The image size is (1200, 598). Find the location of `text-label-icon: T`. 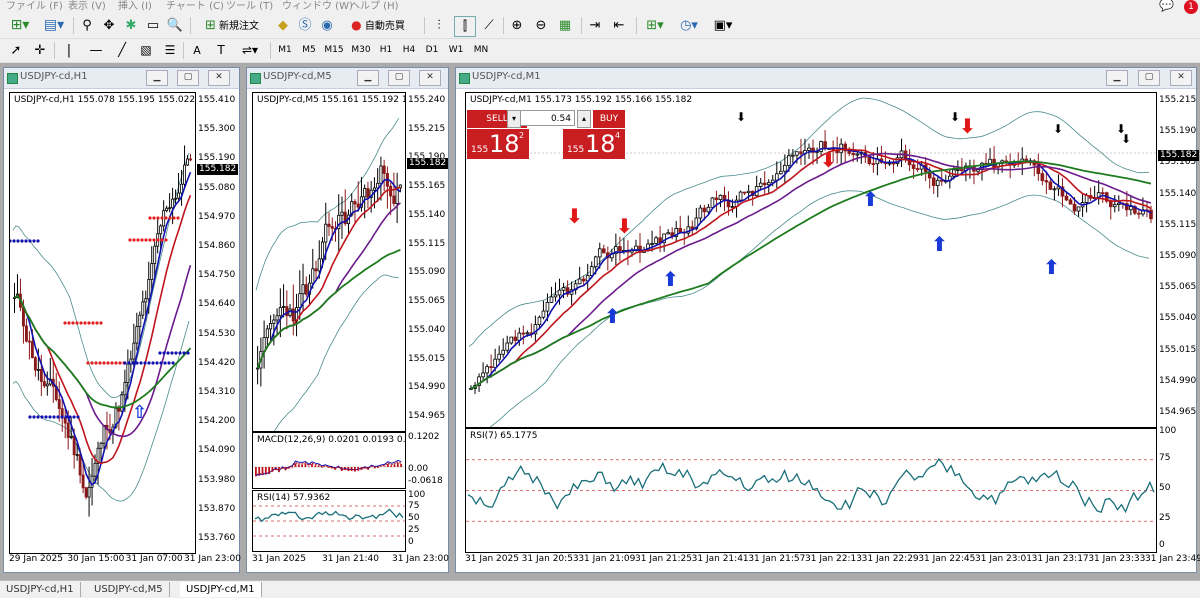

text-label-icon: T is located at coordinates (221, 50).